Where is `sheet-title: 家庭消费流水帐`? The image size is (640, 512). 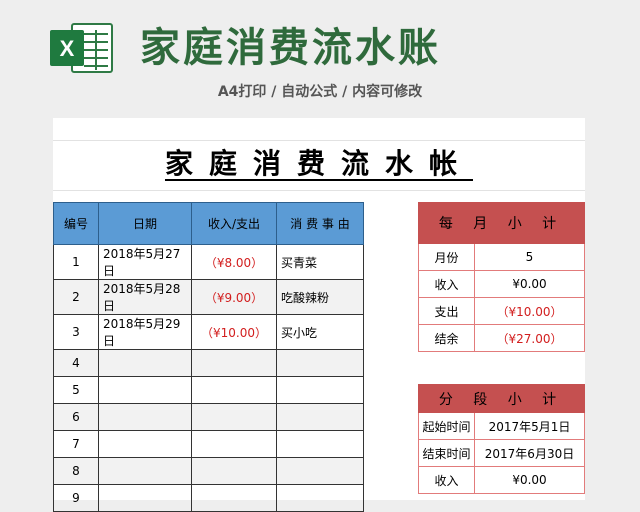
sheet-title: 家庭消费流水帐 is located at coordinates (319, 164).